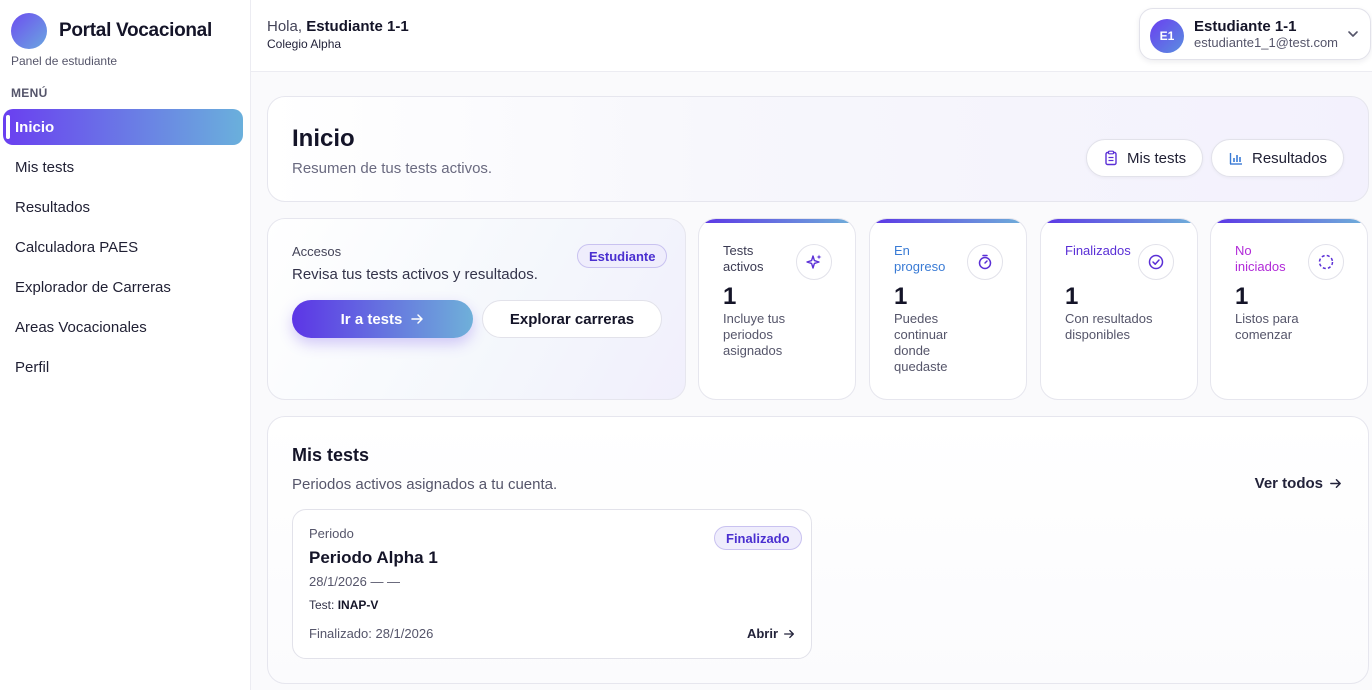 The image size is (1372, 690). I want to click on test-name: INAP-V, so click(358, 605).